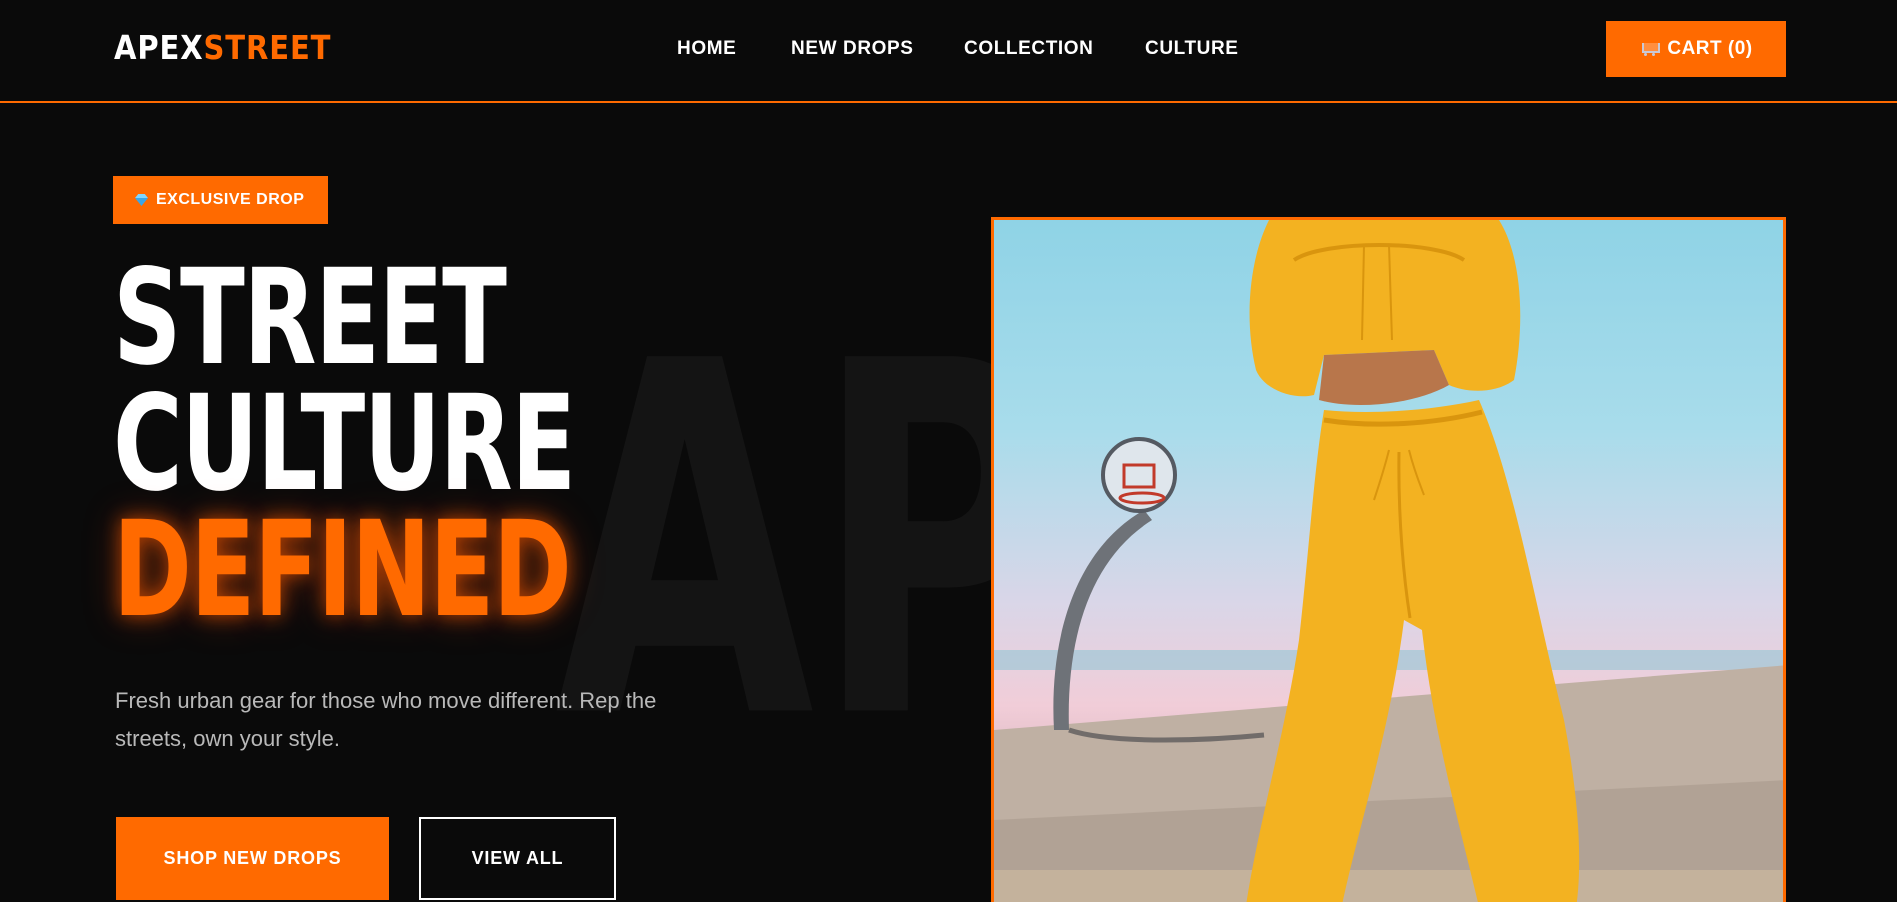 Image resolution: width=1897 pixels, height=902 pixels. I want to click on nav-culture: CULTURE, so click(1192, 49).